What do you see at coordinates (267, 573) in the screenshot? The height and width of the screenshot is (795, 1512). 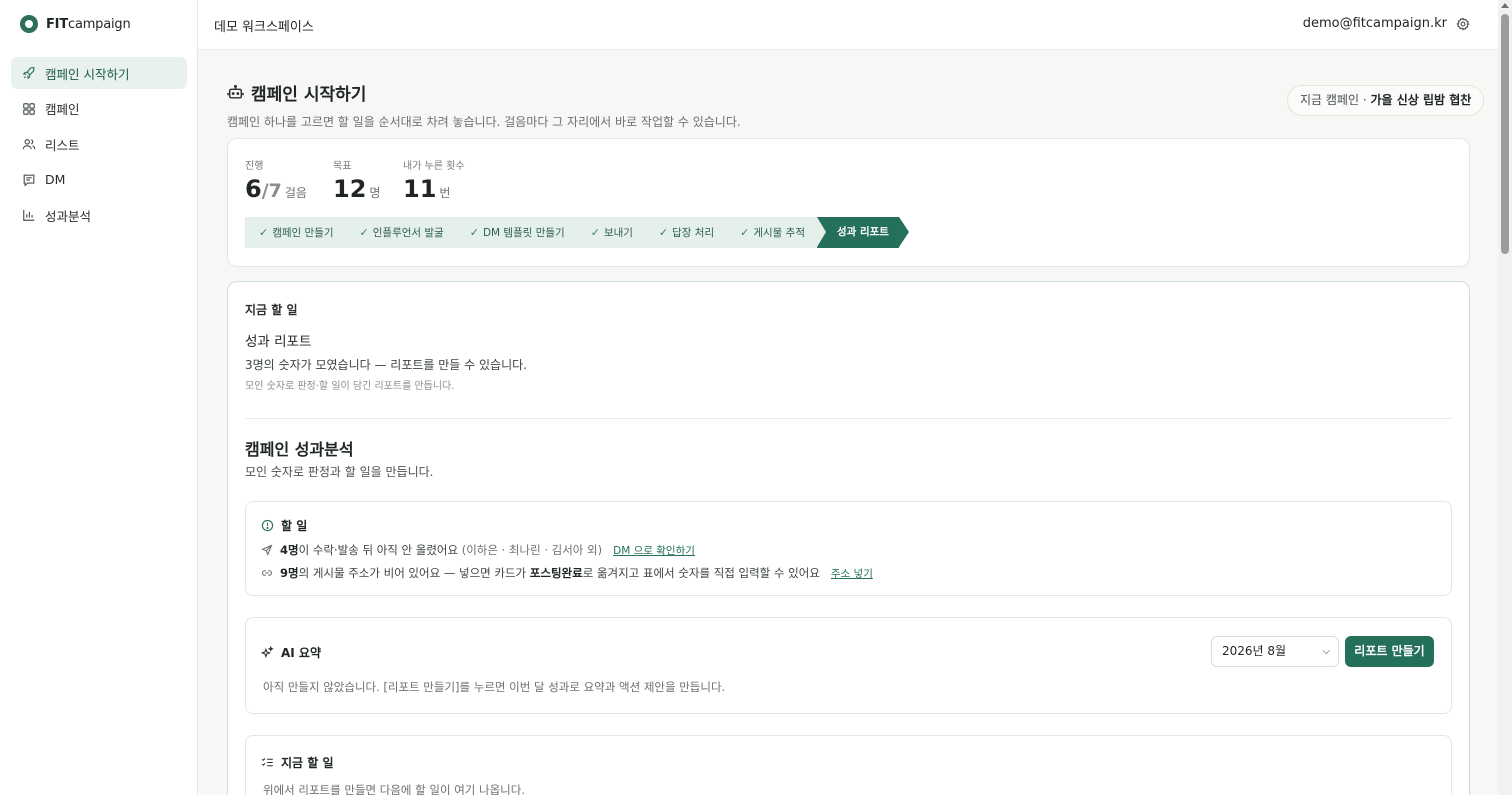 I see `link-icon` at bounding box center [267, 573].